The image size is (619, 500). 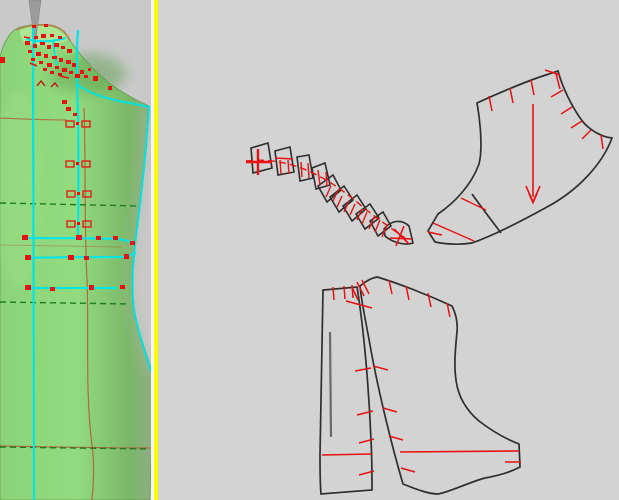 What do you see at coordinates (440, 385) in the screenshot?
I see `body-piece` at bounding box center [440, 385].